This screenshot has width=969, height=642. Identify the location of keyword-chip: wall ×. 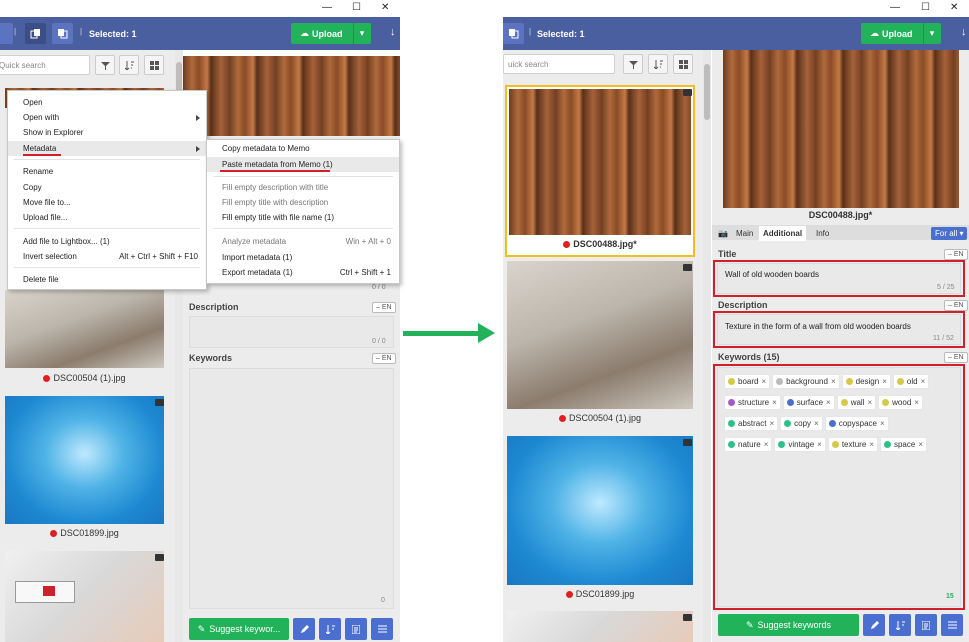
(856, 402).